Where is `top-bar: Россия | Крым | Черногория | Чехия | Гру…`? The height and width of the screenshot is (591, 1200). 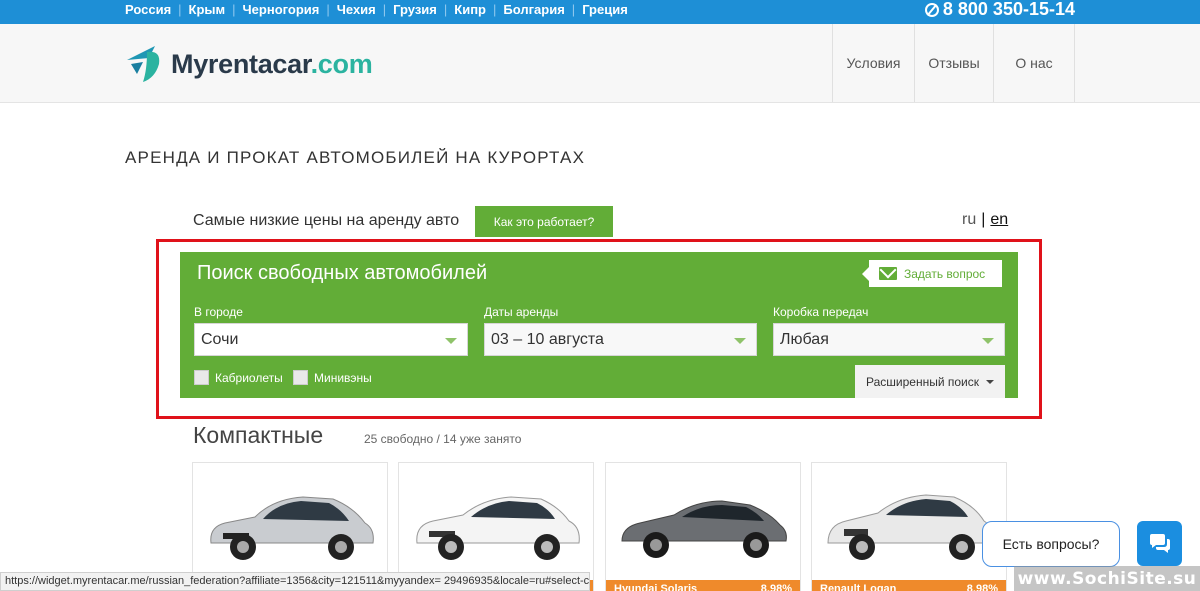 top-bar: Россия | Крым | Черногория | Чехия | Гру… is located at coordinates (600, 12).